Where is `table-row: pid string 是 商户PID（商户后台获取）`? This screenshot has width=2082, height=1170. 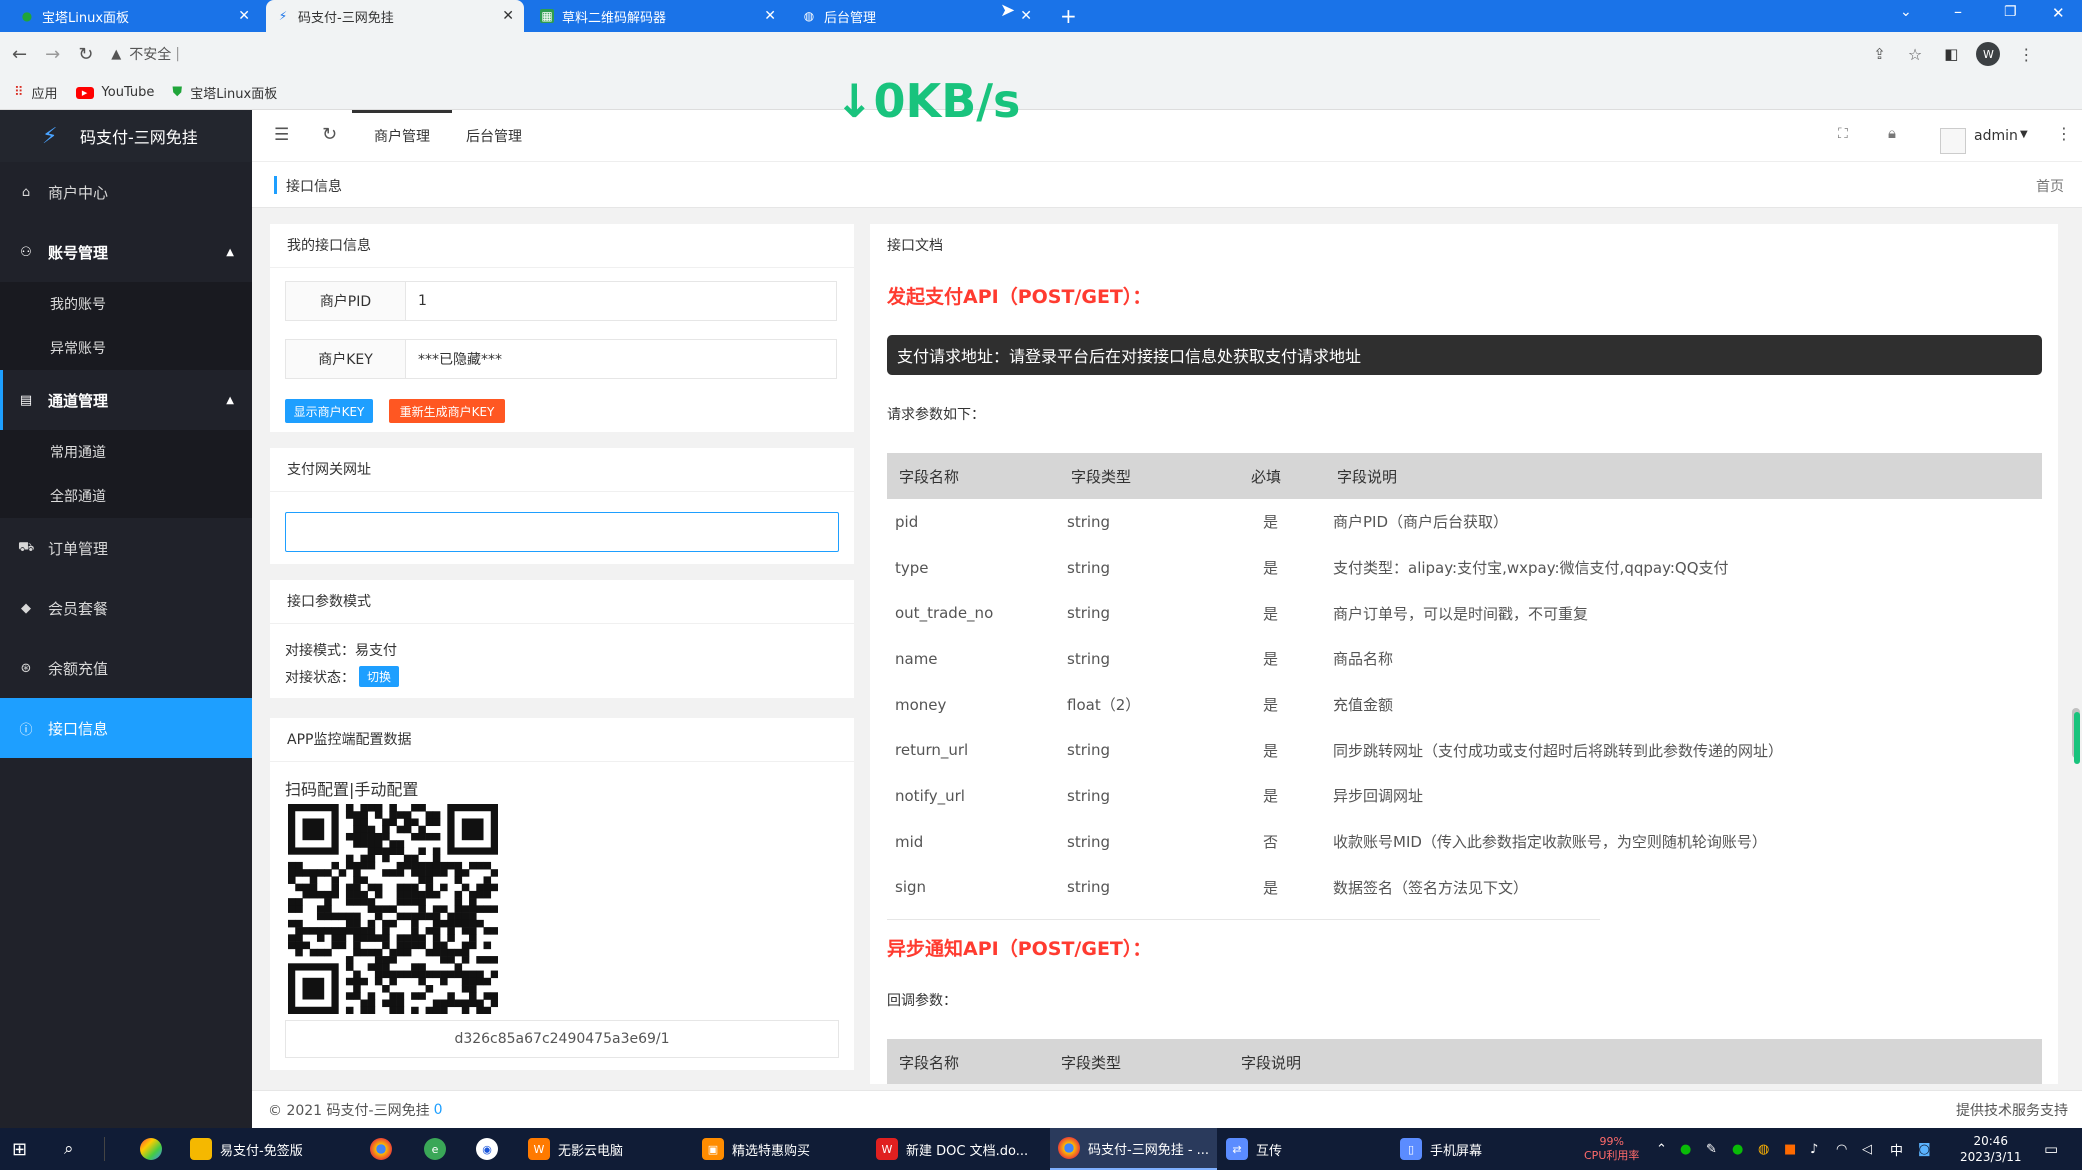
table-row: pid string 是 商户PID（商户后台获取） is located at coordinates (1464, 522).